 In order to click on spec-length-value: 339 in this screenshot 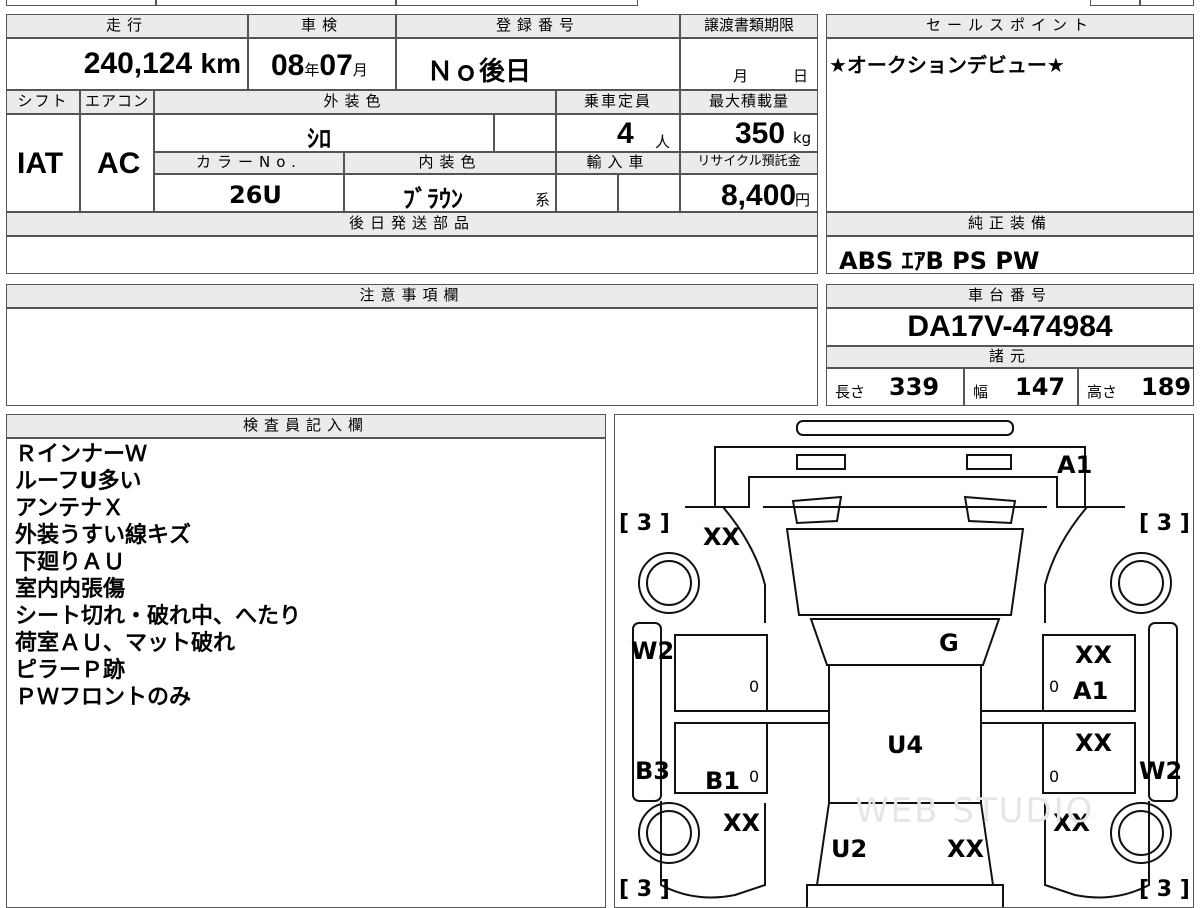, I will do `click(914, 387)`.